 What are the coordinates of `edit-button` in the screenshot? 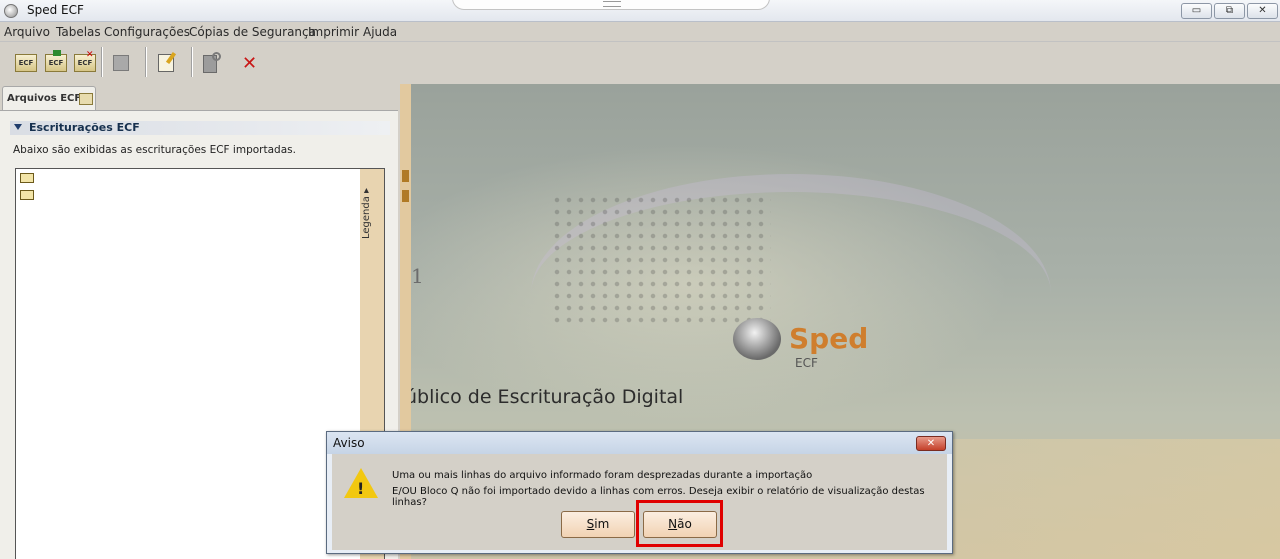 It's located at (167, 63).